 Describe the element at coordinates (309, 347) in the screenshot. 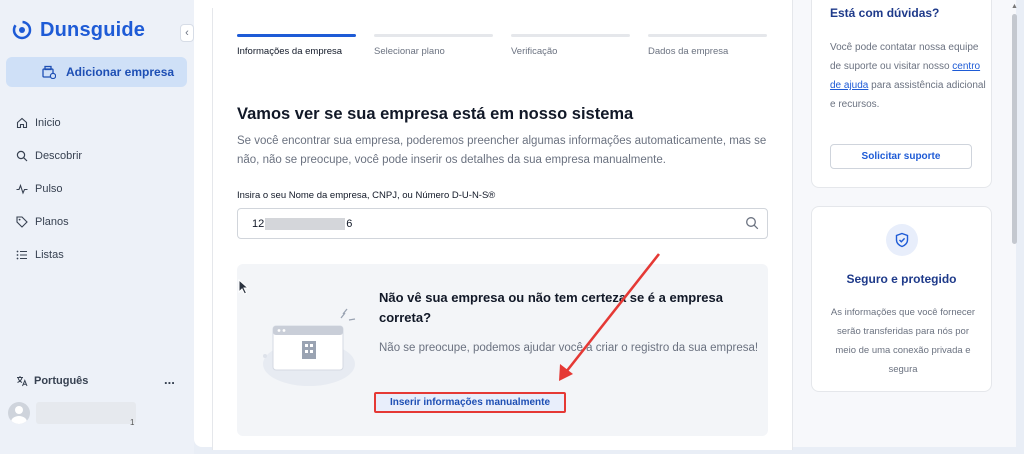

I see `building-illustration-icon` at that location.